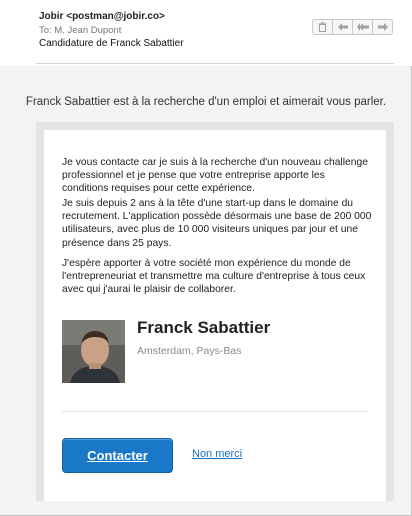  I want to click on message-toolbar, so click(352, 27).